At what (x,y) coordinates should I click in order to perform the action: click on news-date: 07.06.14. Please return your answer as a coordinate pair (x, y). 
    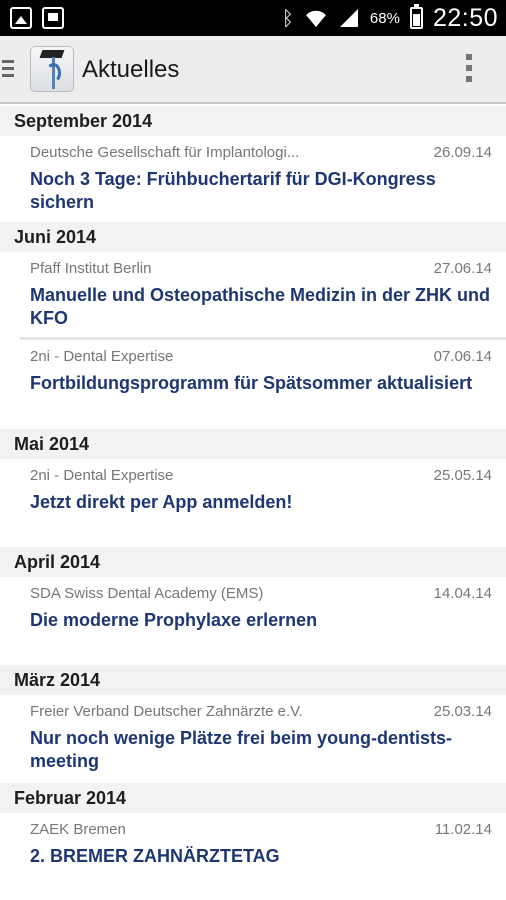
    Looking at the image, I should click on (462, 356).